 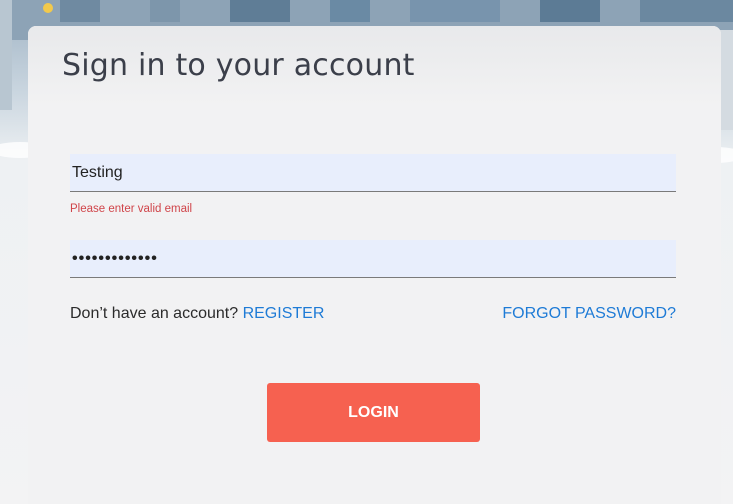 I want to click on email-error-message: Please enter valid email, so click(x=131, y=209).